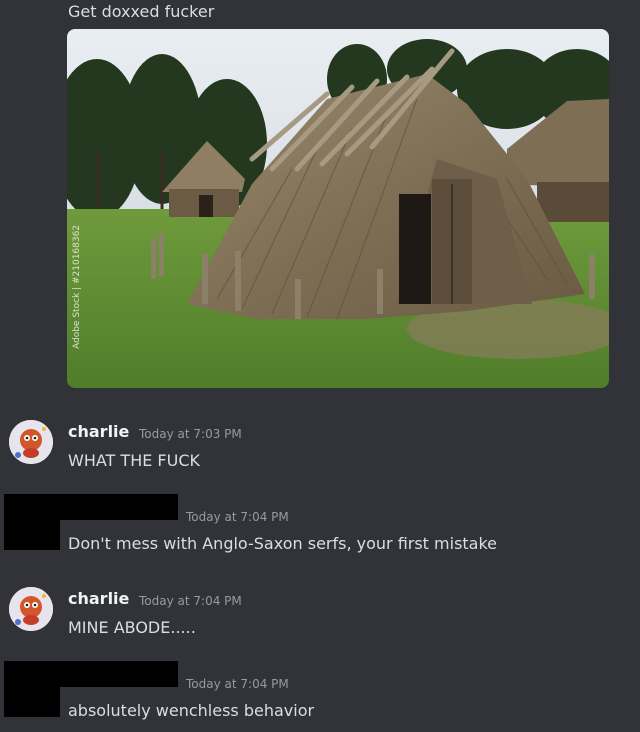 The width and height of the screenshot is (640, 732). I want to click on message-text: Get doxxed fucker, so click(141, 11).